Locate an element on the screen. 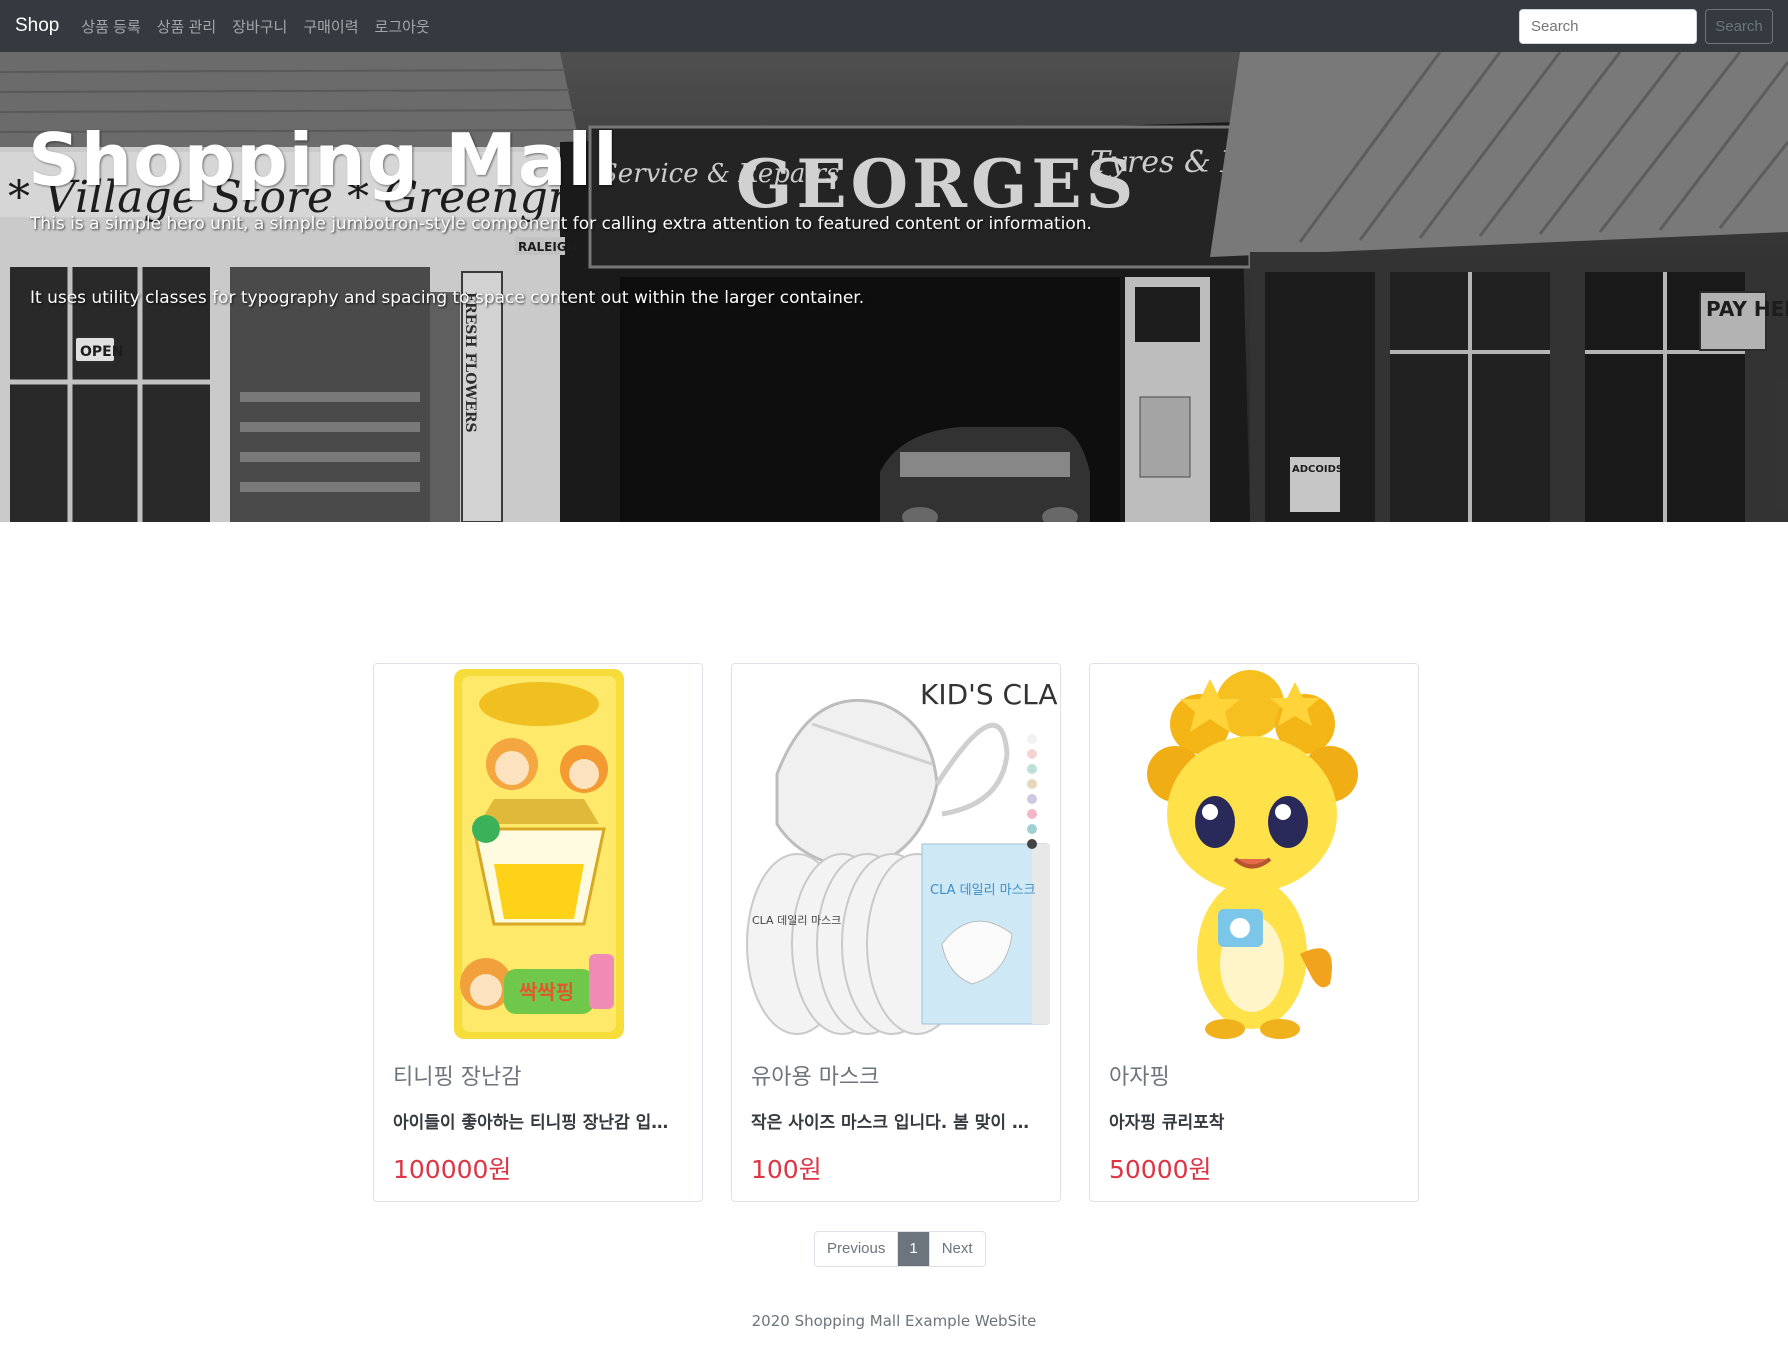 This screenshot has height=1361, width=1788. product-card-body: 티니핑 장난감 아이들이 좋아하는 티니핑 장난감 입니다. 100000원 is located at coordinates (538, 1122).